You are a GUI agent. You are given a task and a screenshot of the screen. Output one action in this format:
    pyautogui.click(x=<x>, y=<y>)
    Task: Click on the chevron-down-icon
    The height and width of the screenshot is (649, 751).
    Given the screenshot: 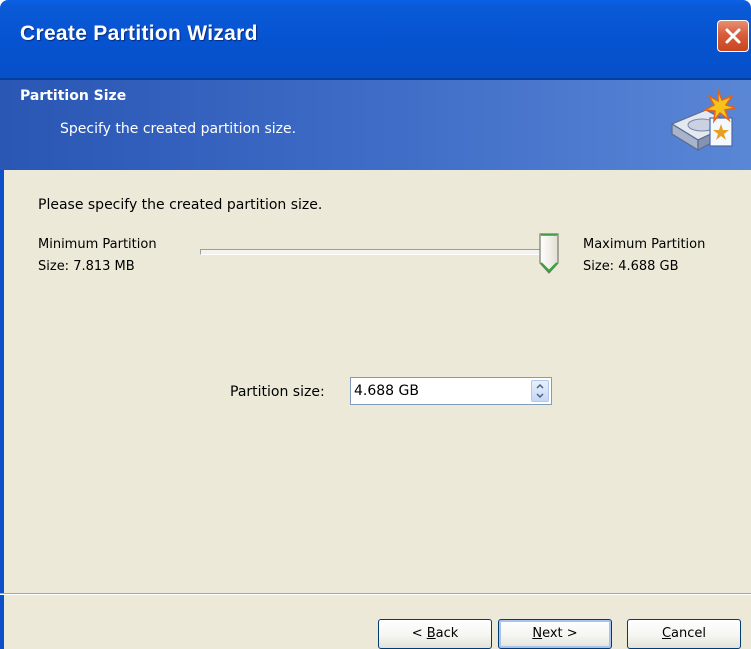 What is the action you would take?
    pyautogui.click(x=540, y=396)
    